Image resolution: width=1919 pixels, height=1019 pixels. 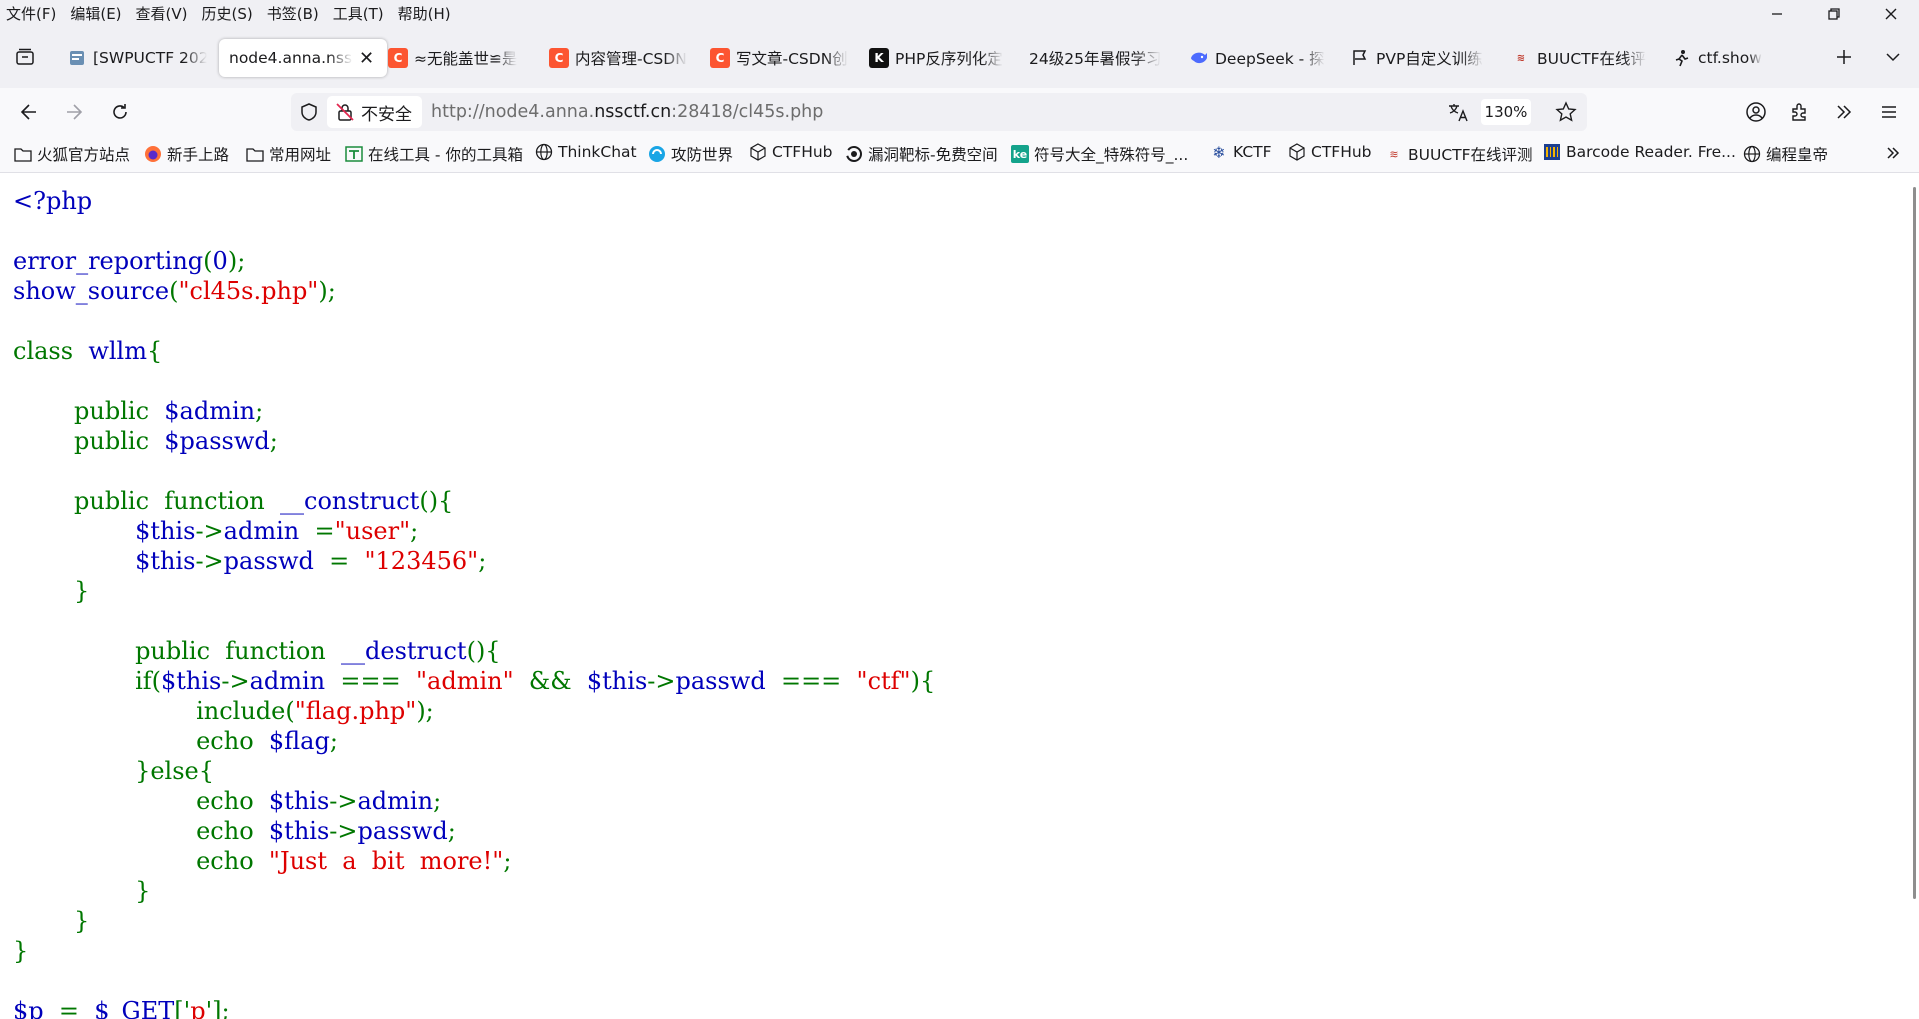 I want to click on code-token: show_source, so click(x=91, y=291).